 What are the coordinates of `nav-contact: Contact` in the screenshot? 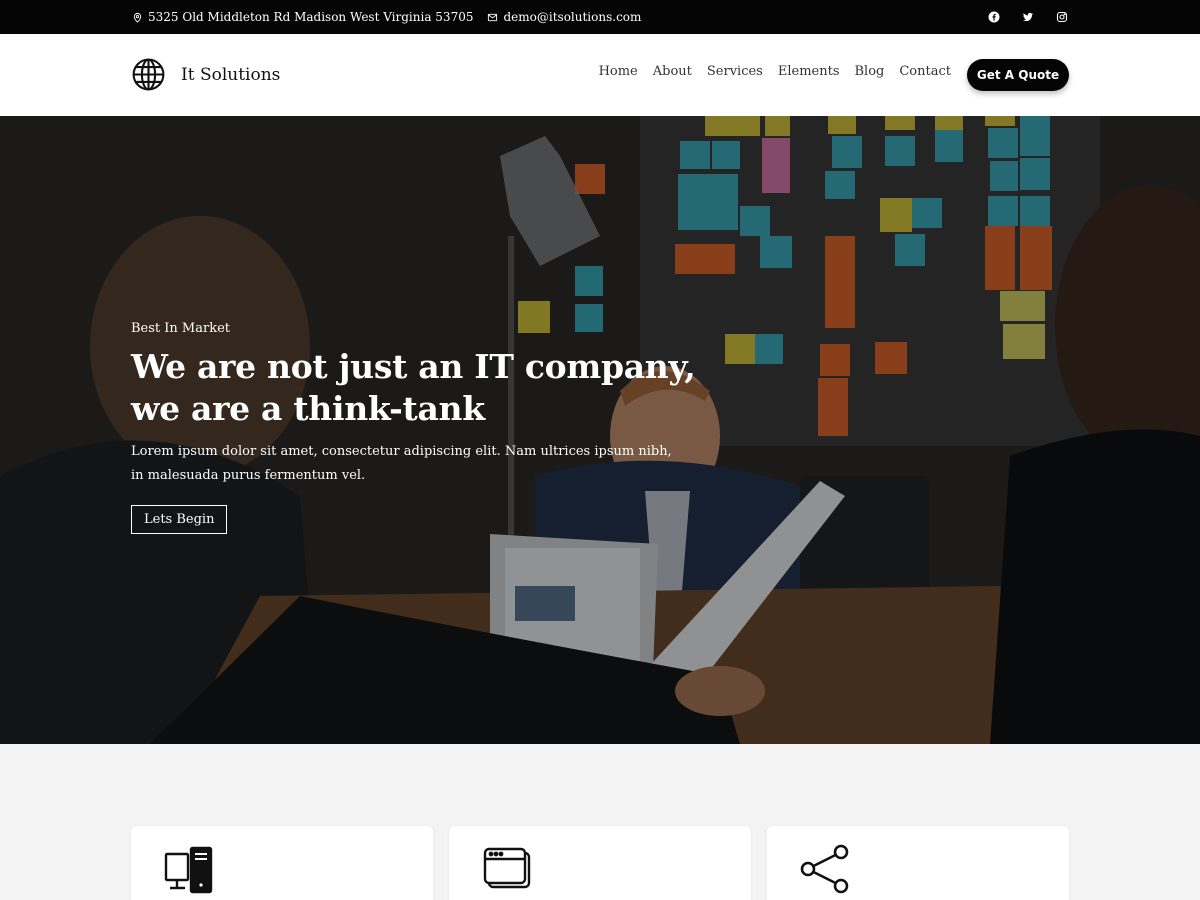 It's located at (925, 71).